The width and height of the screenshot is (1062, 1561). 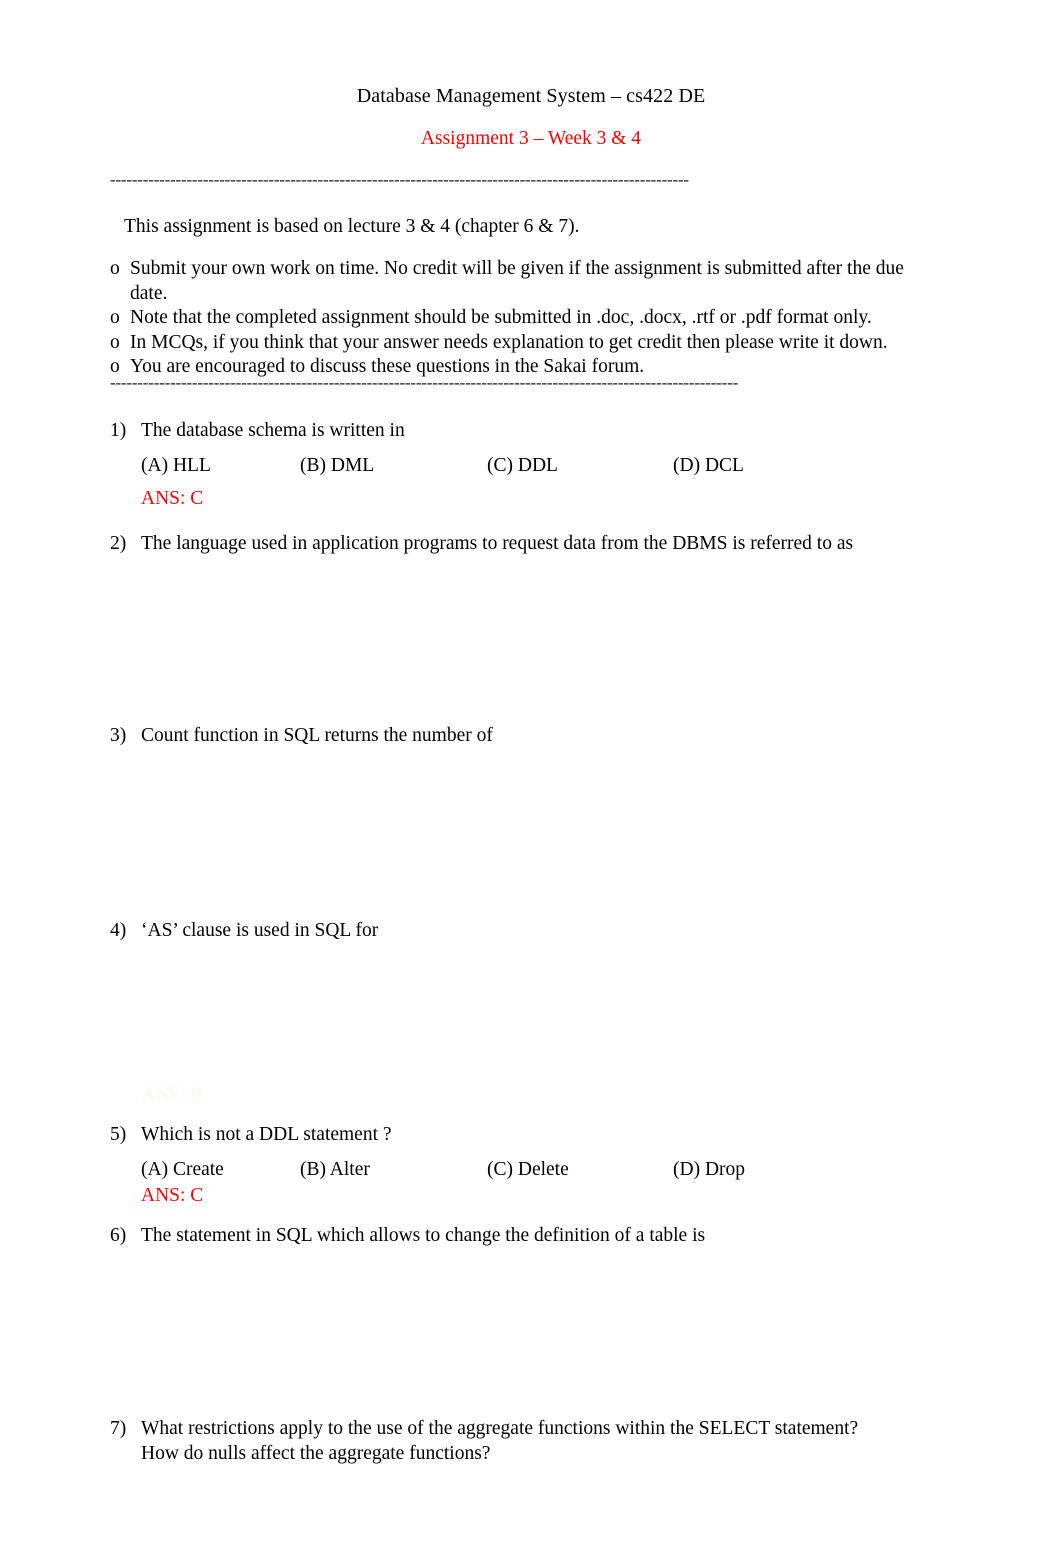 What do you see at coordinates (118, 930) in the screenshot?
I see `question-number: 4)` at bounding box center [118, 930].